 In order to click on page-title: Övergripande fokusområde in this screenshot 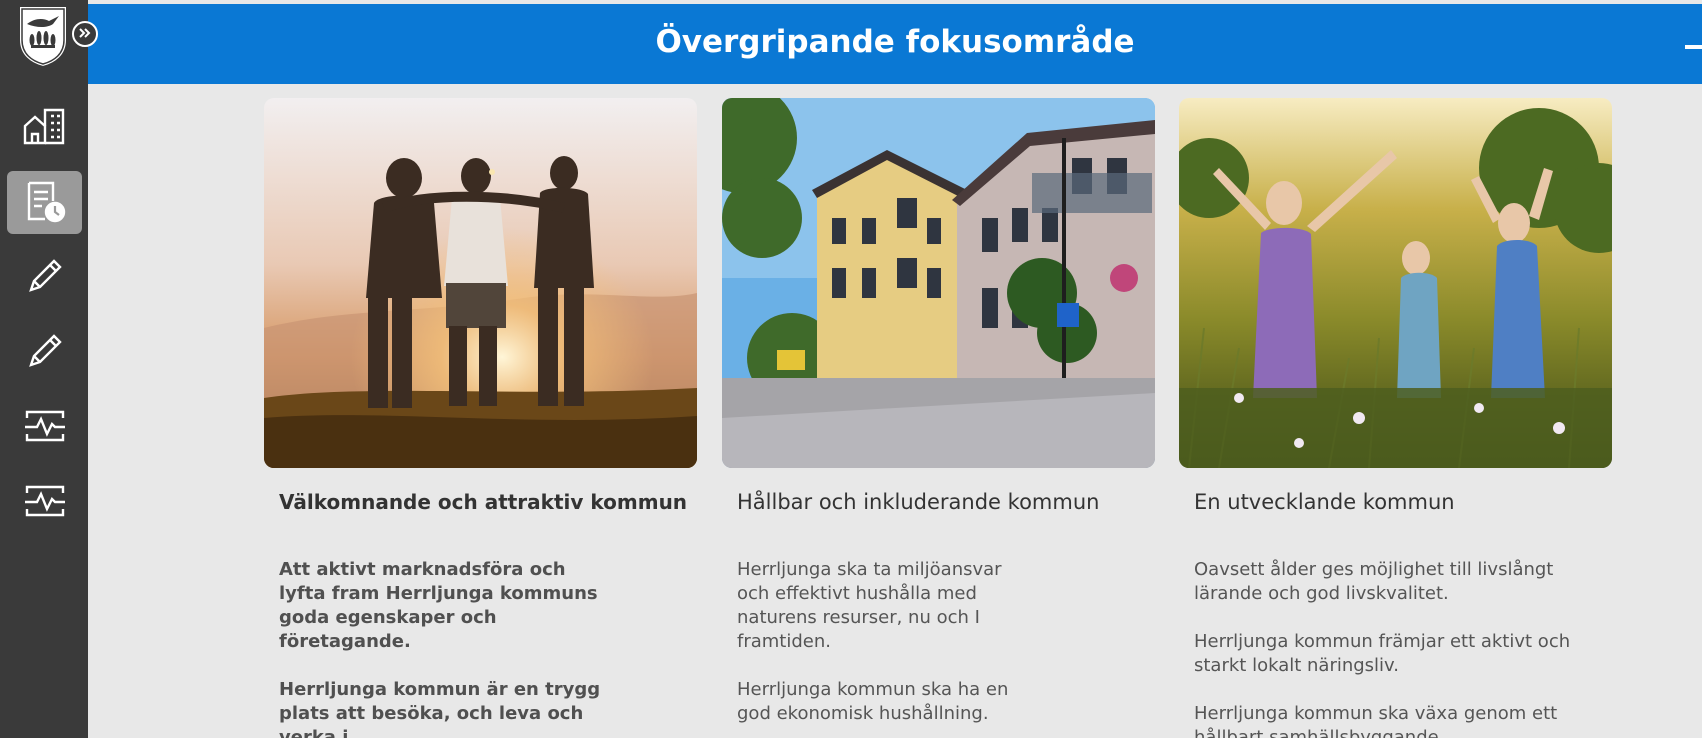, I will do `click(895, 42)`.